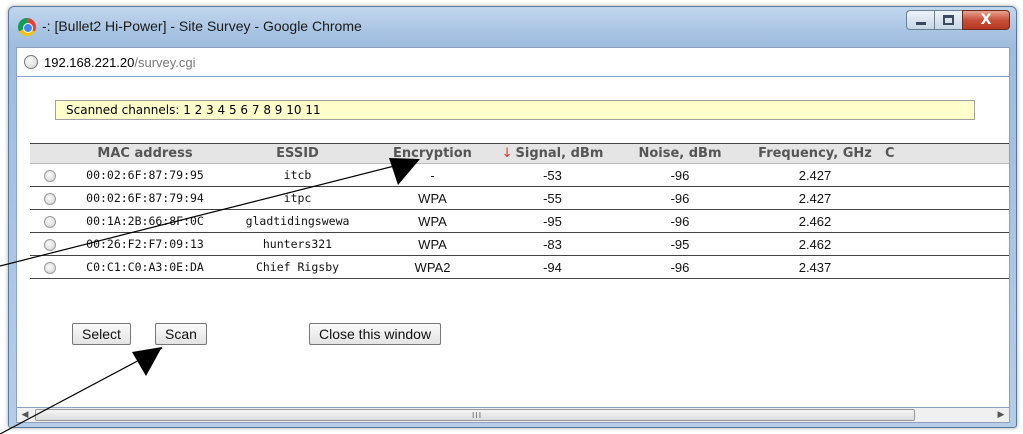  What do you see at coordinates (552, 267) in the screenshot?
I see `signal-cell: -94` at bounding box center [552, 267].